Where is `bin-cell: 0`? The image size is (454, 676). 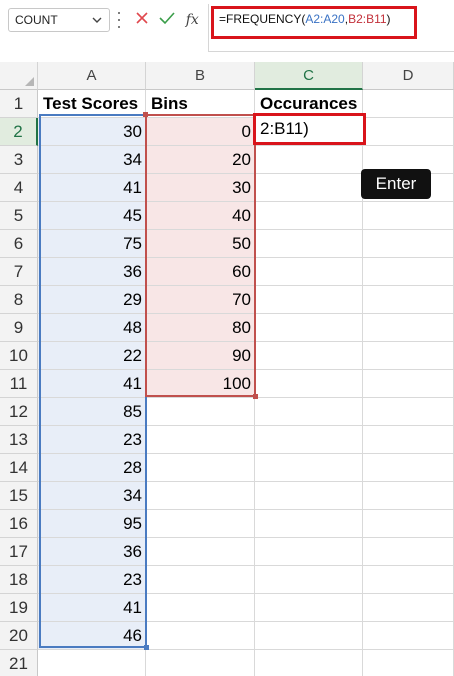 bin-cell: 0 is located at coordinates (200, 132).